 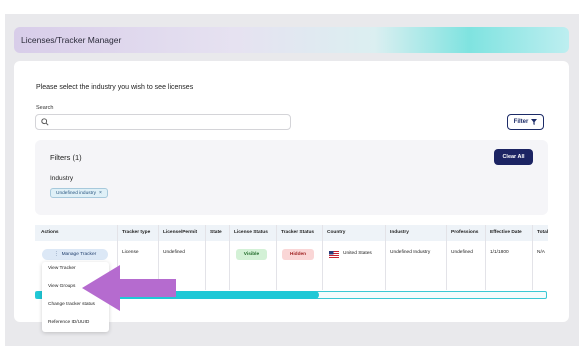 What do you see at coordinates (534, 122) in the screenshot?
I see `funnel-icon` at bounding box center [534, 122].